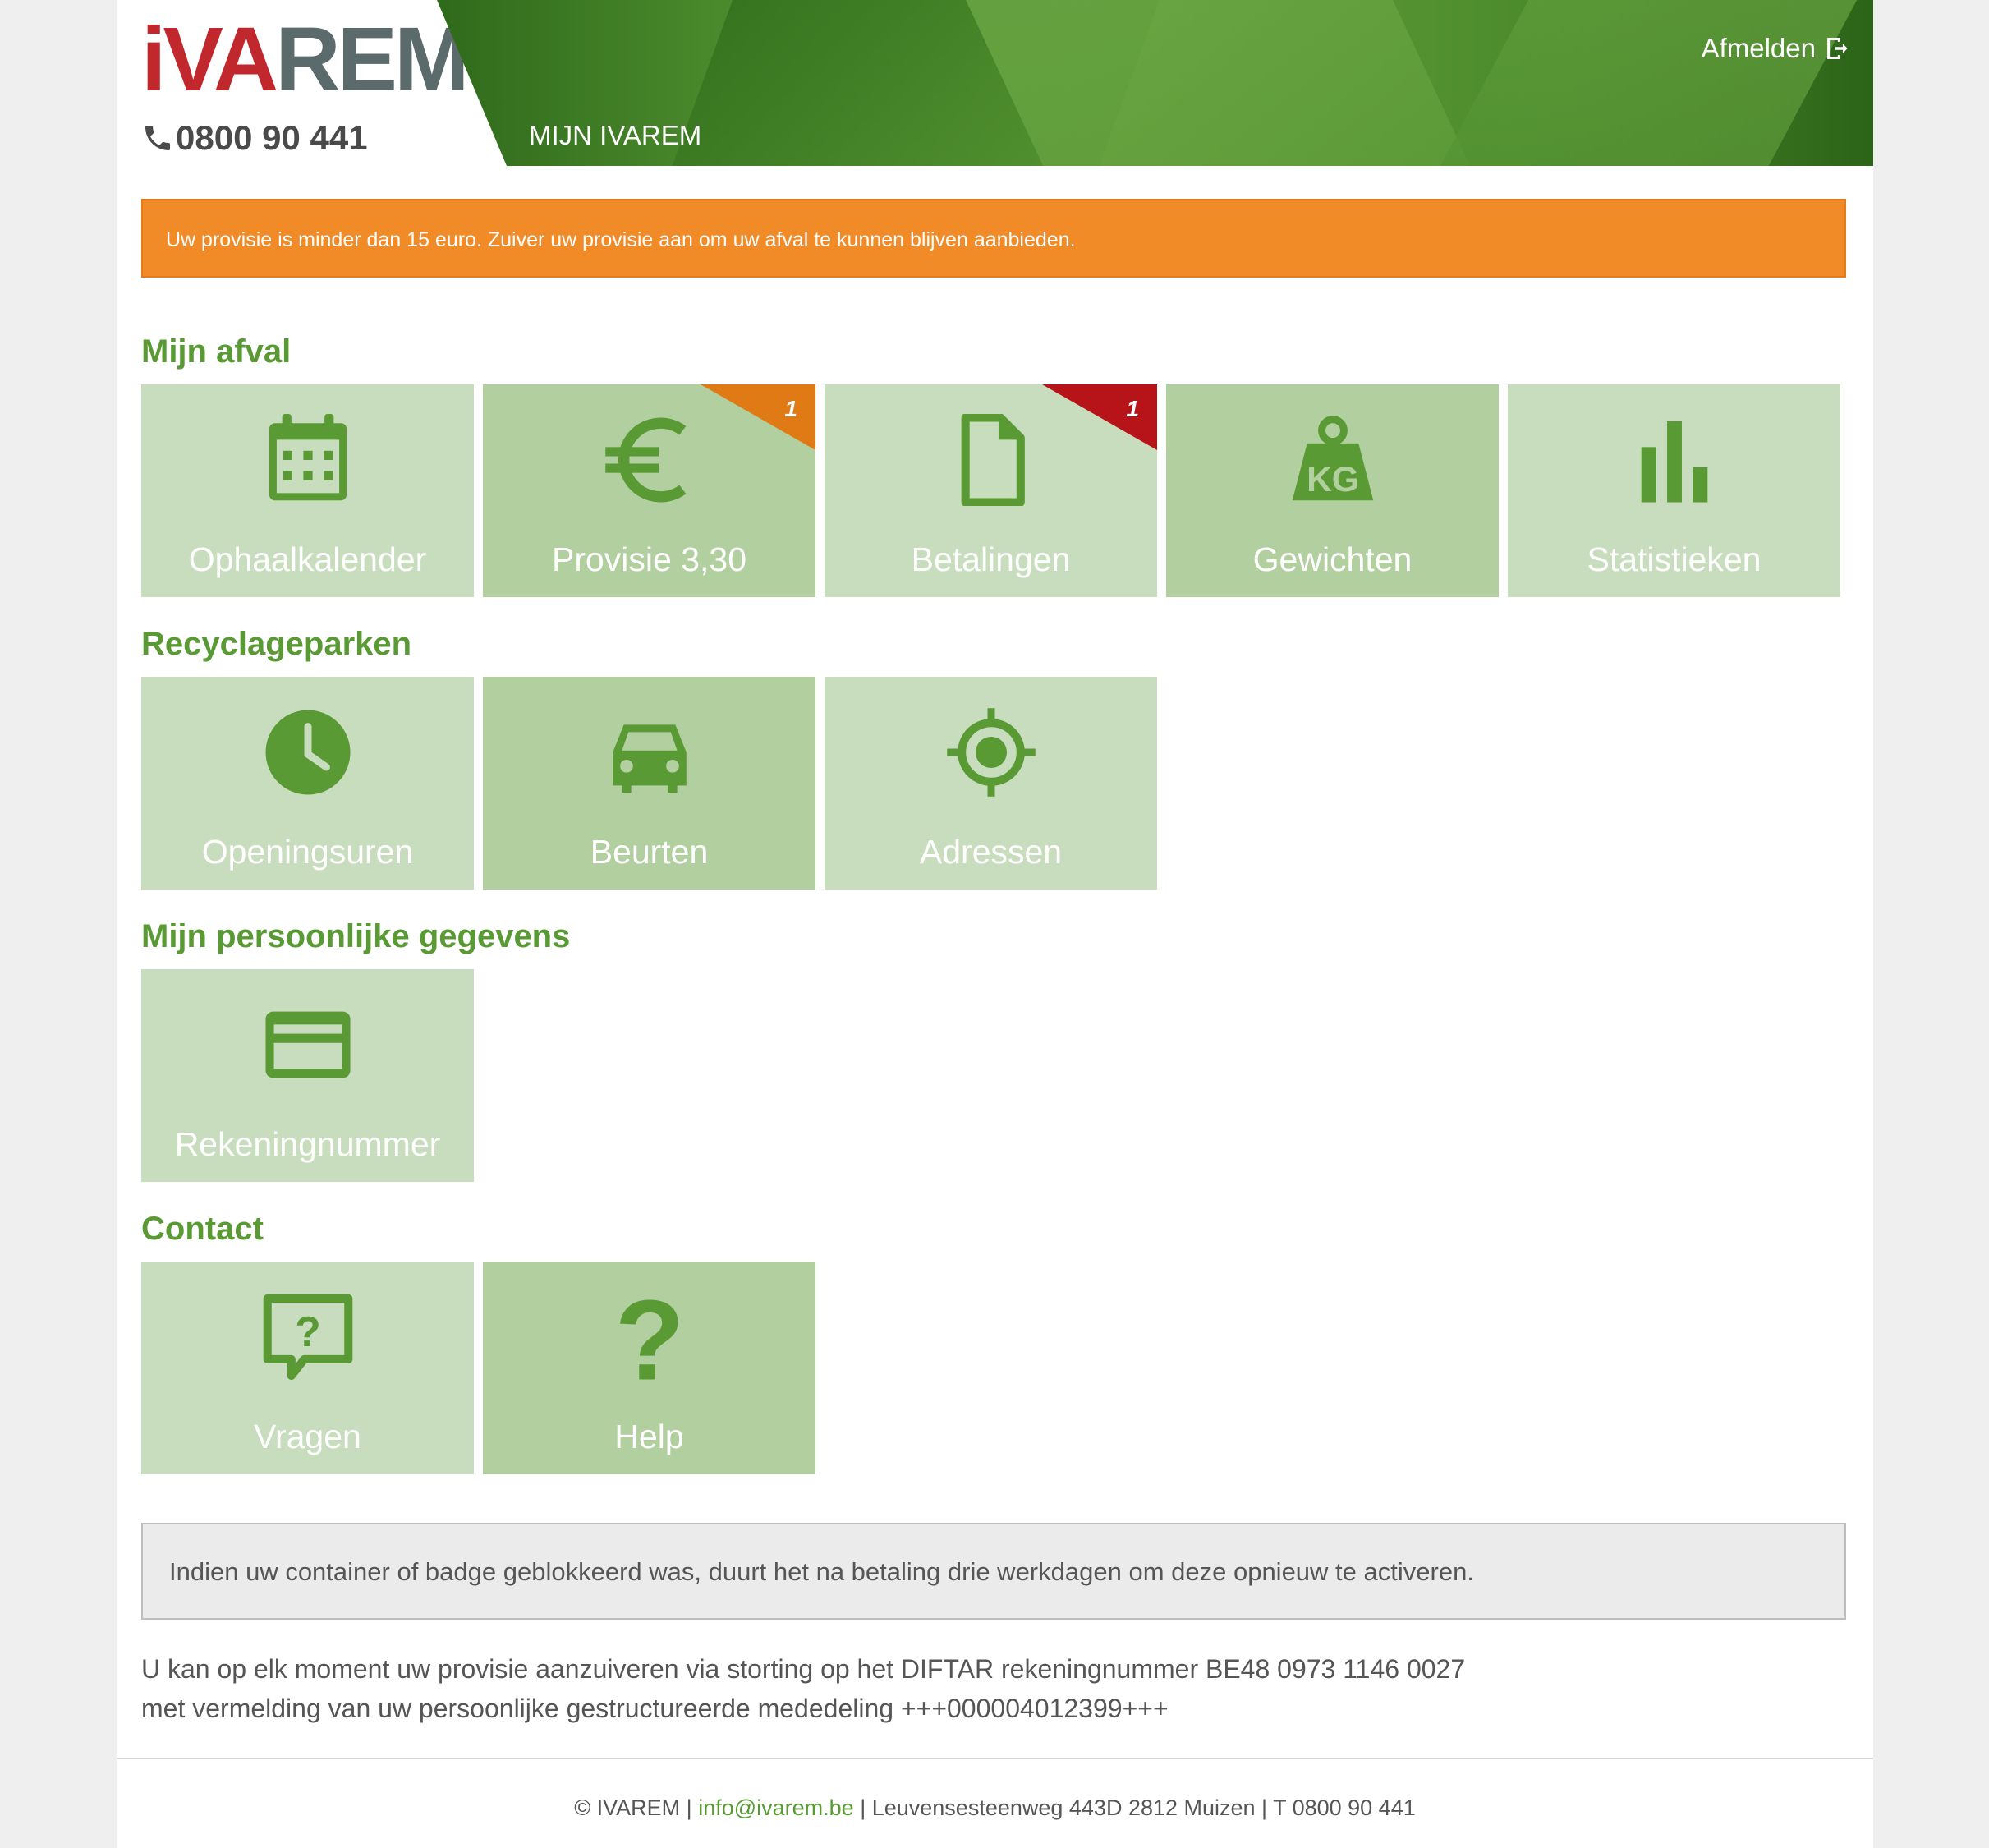 Image resolution: width=1989 pixels, height=1848 pixels. I want to click on bar-chart-icon, so click(1674, 462).